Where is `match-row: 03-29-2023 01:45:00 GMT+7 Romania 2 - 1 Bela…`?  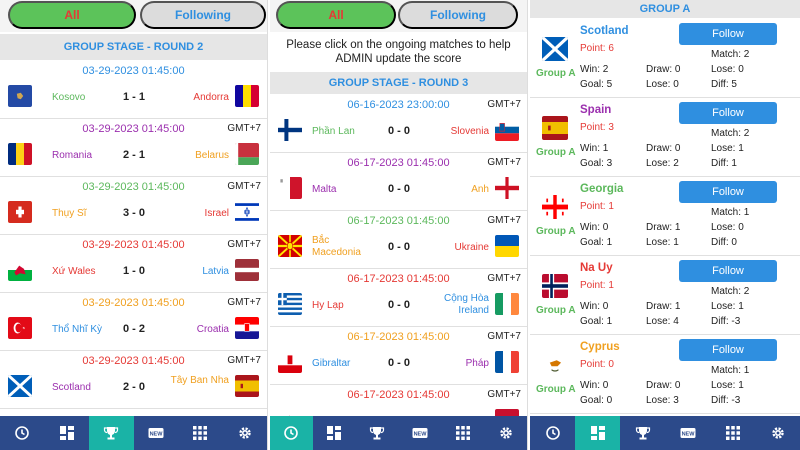
match-row: 03-29-2023 01:45:00 GMT+7 Romania 2 - 1 Bela… is located at coordinates (133, 148).